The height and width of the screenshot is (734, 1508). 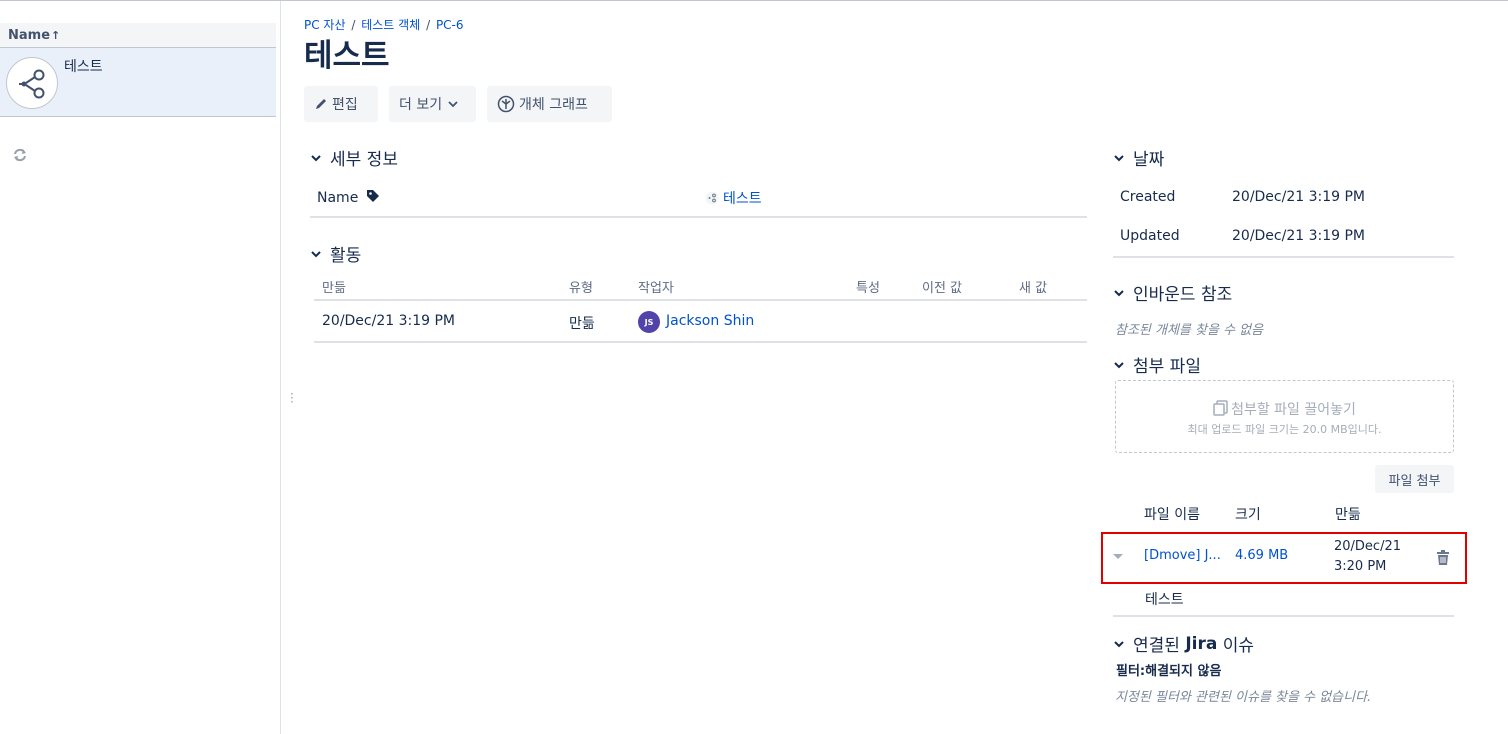 I want to click on activity-row-type: 만듦, so click(x=582, y=324).